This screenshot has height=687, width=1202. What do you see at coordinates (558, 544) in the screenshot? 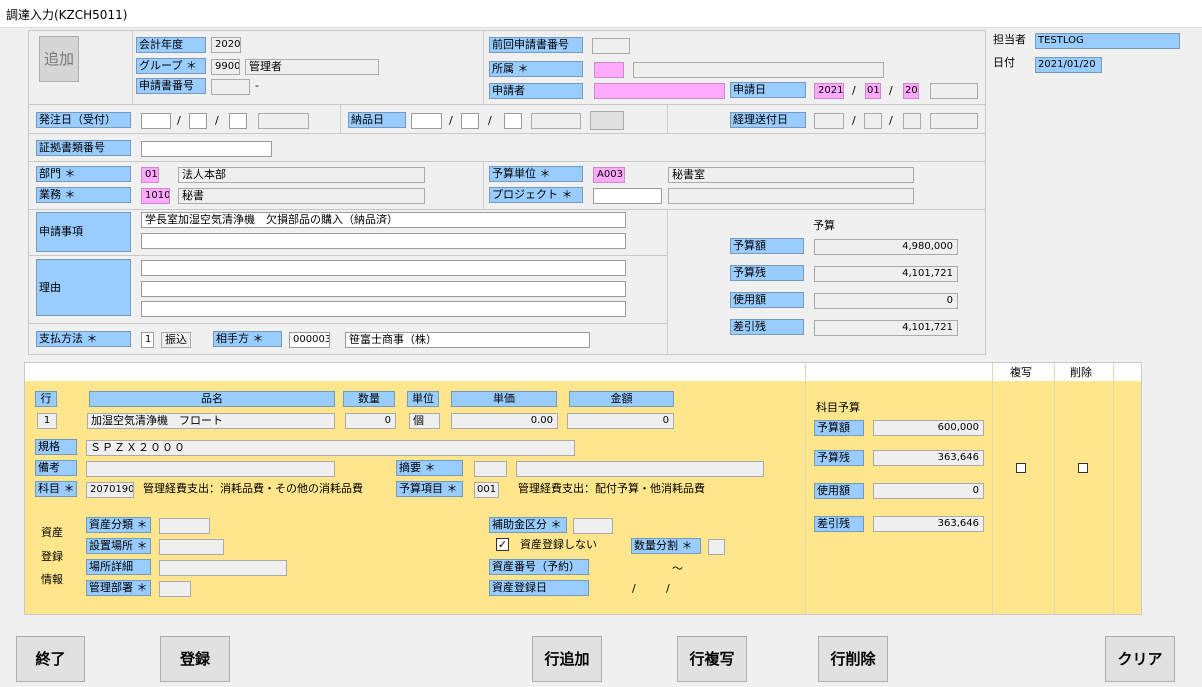
I see `no-register-label: 資産登録しない` at bounding box center [558, 544].